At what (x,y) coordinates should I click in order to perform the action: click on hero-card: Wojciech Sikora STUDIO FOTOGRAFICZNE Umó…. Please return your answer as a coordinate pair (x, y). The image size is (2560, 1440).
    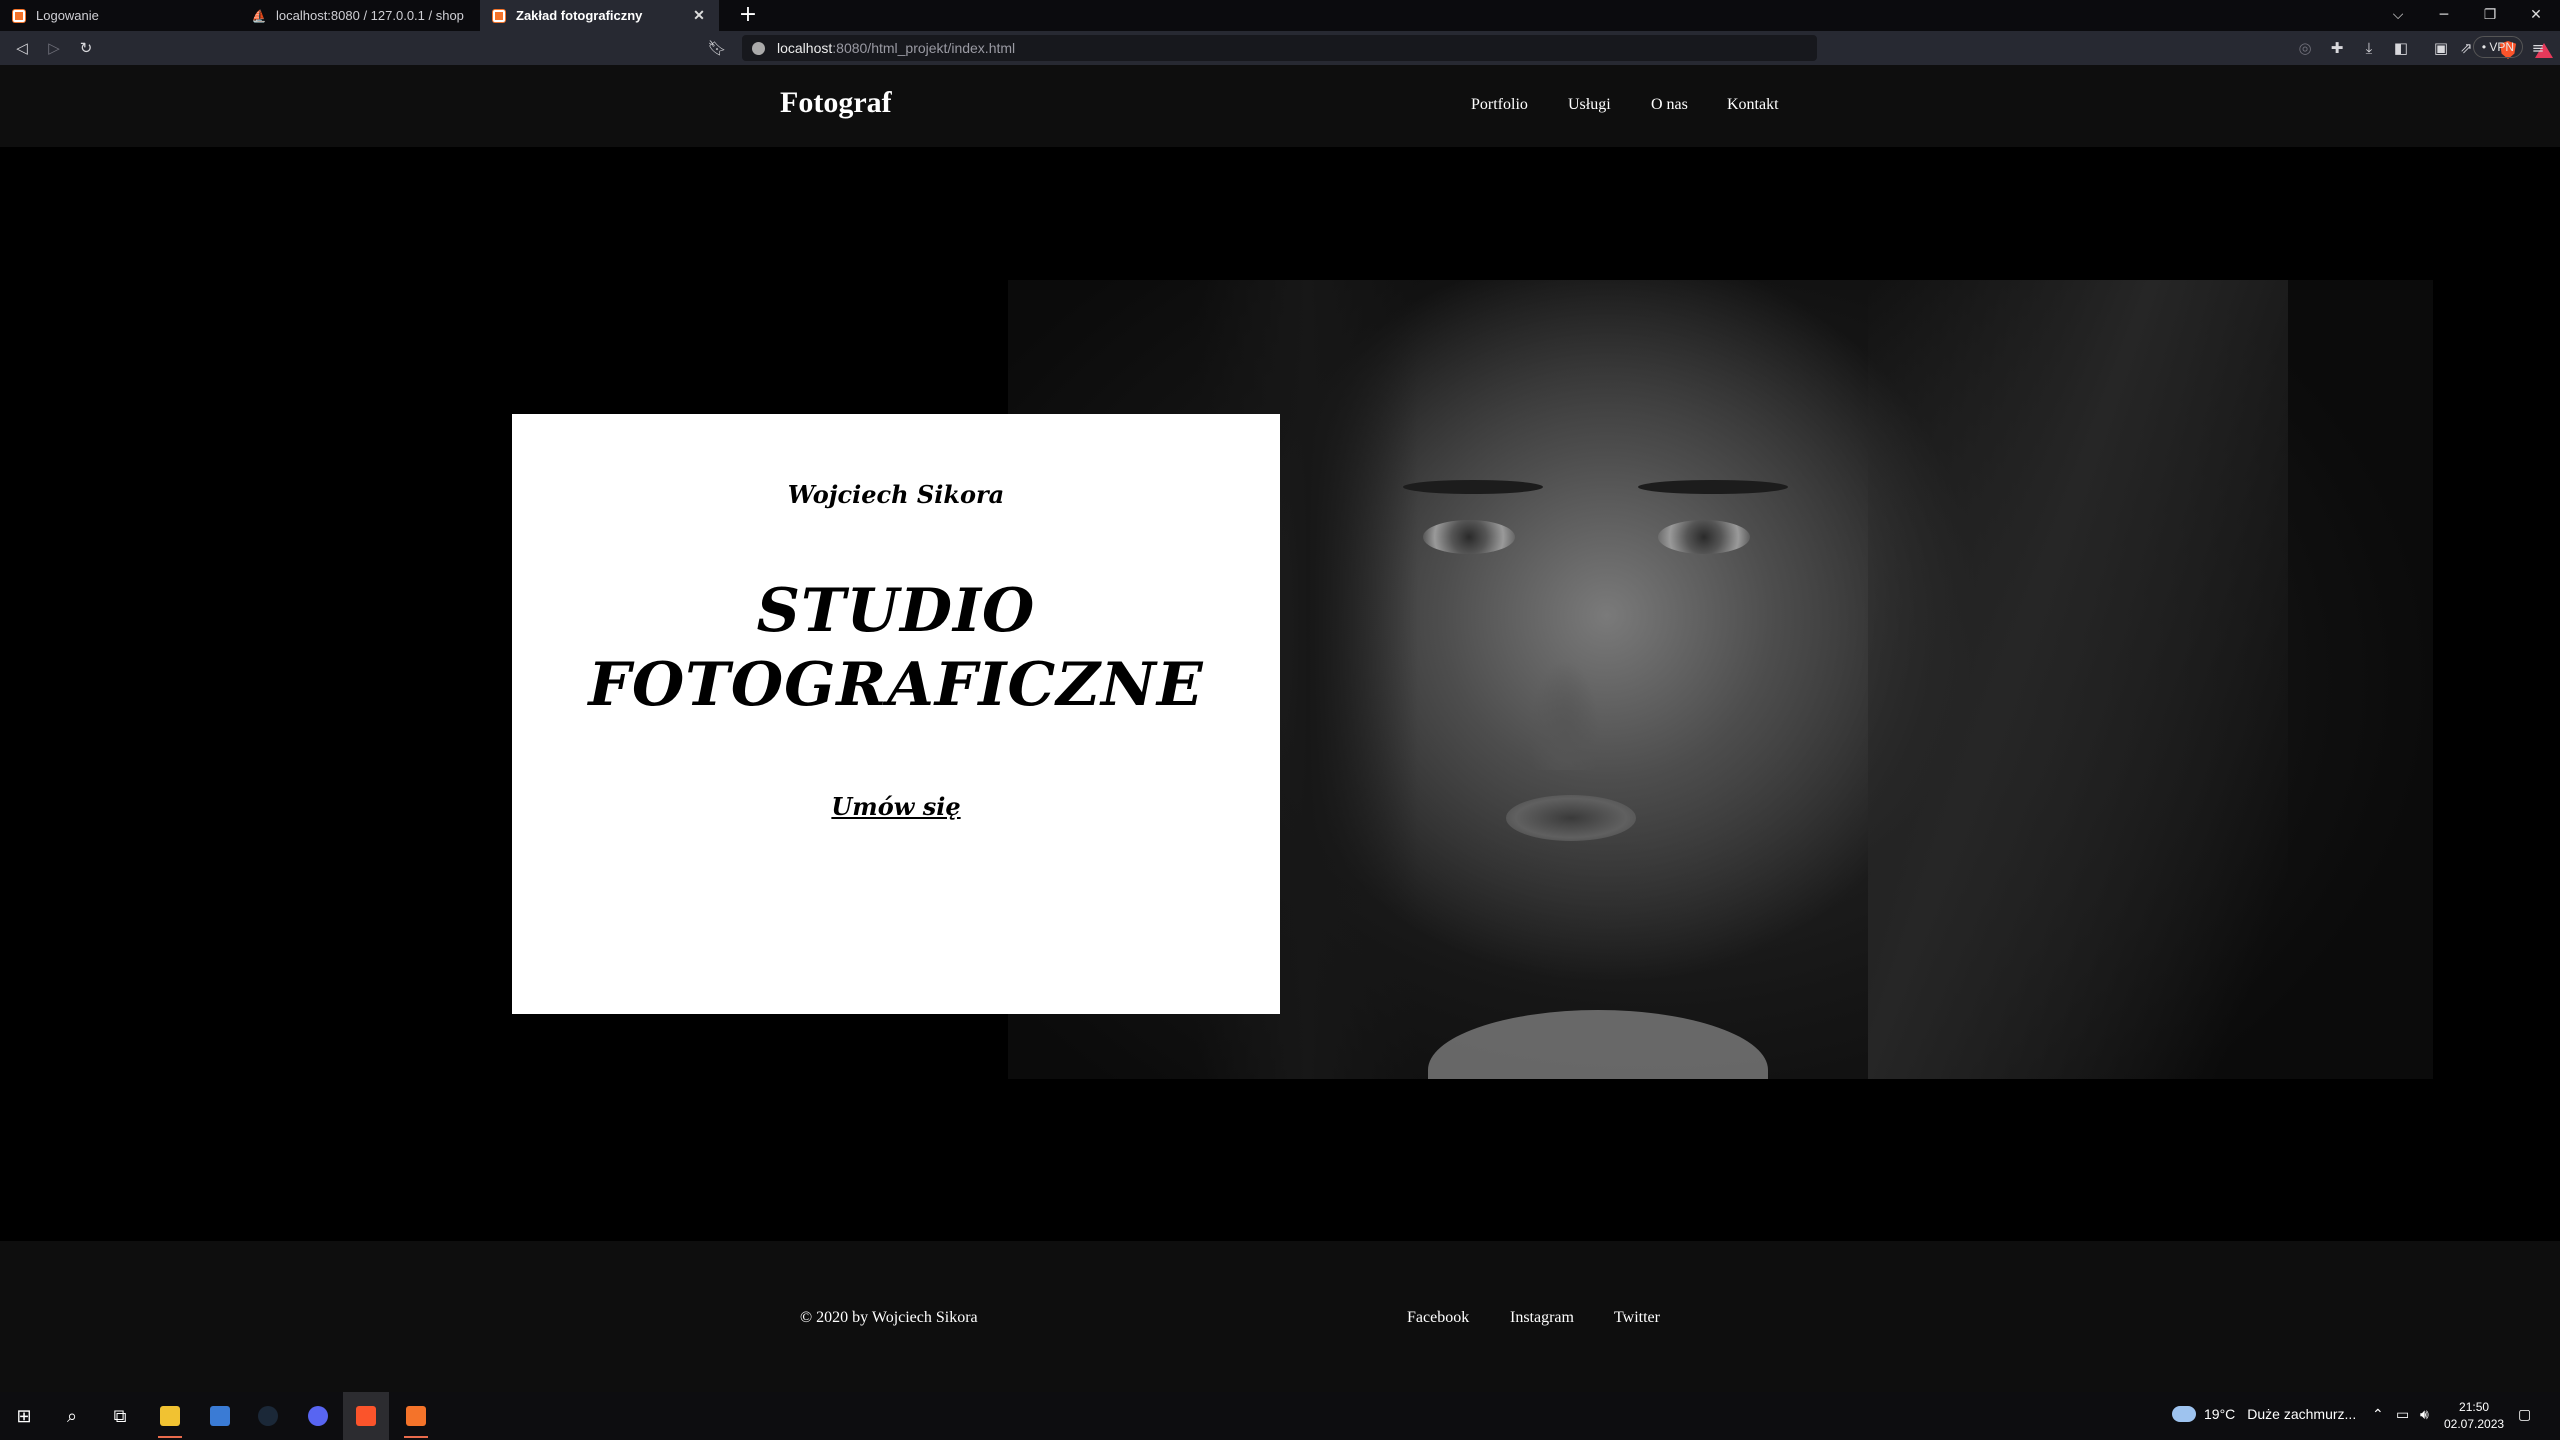
    Looking at the image, I should click on (896, 714).